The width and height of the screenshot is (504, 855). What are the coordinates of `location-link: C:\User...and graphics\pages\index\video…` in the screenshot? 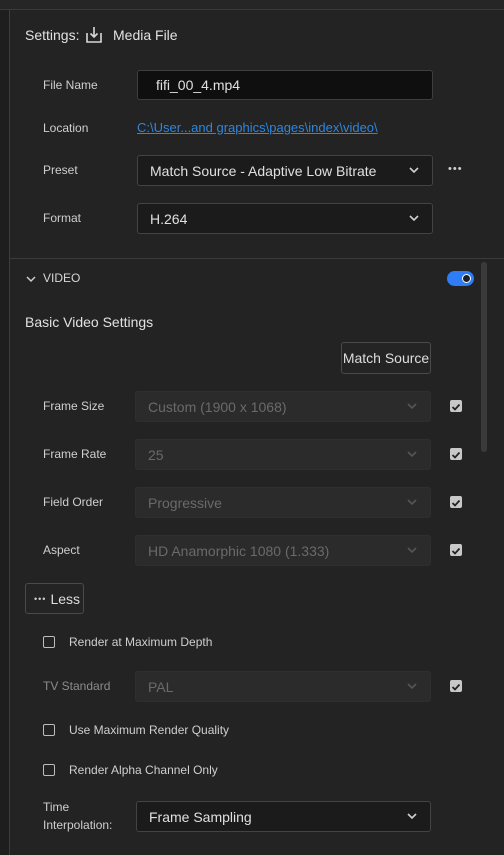 It's located at (257, 127).